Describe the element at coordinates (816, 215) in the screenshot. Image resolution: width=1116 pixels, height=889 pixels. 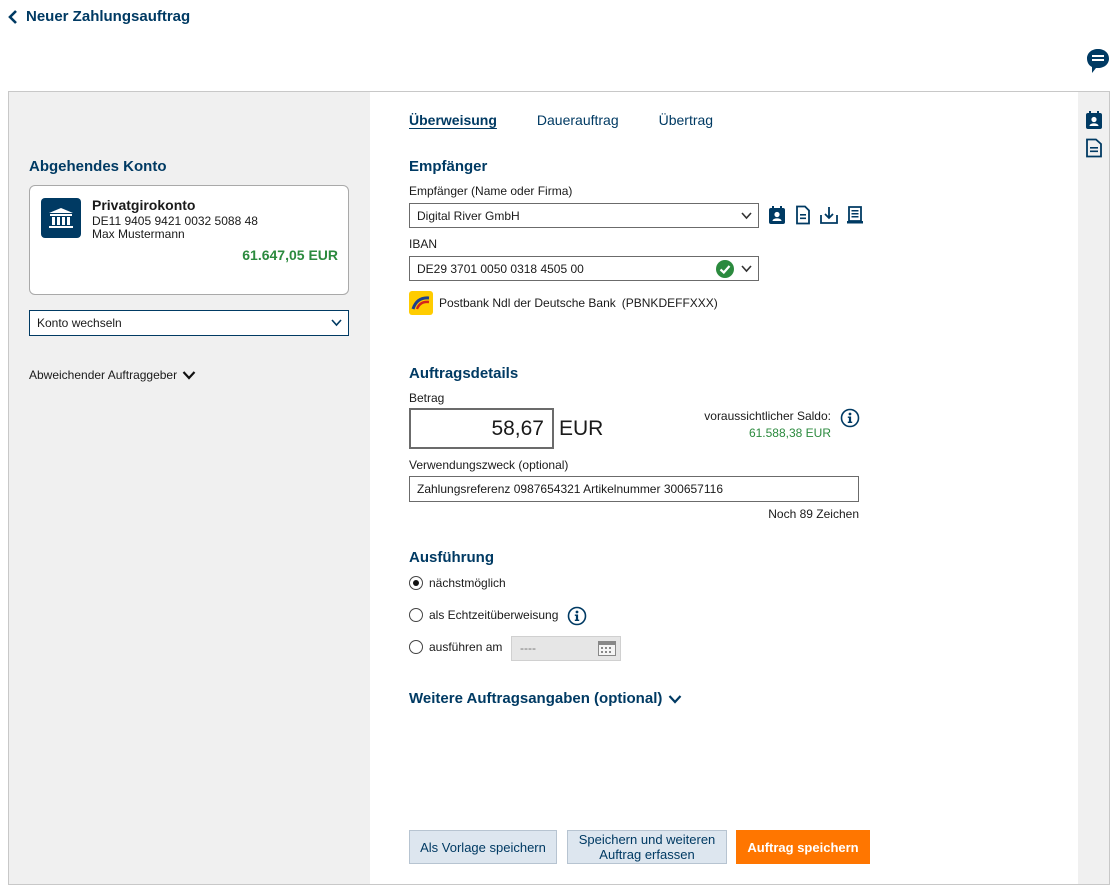
I see `recipient-tools` at that location.